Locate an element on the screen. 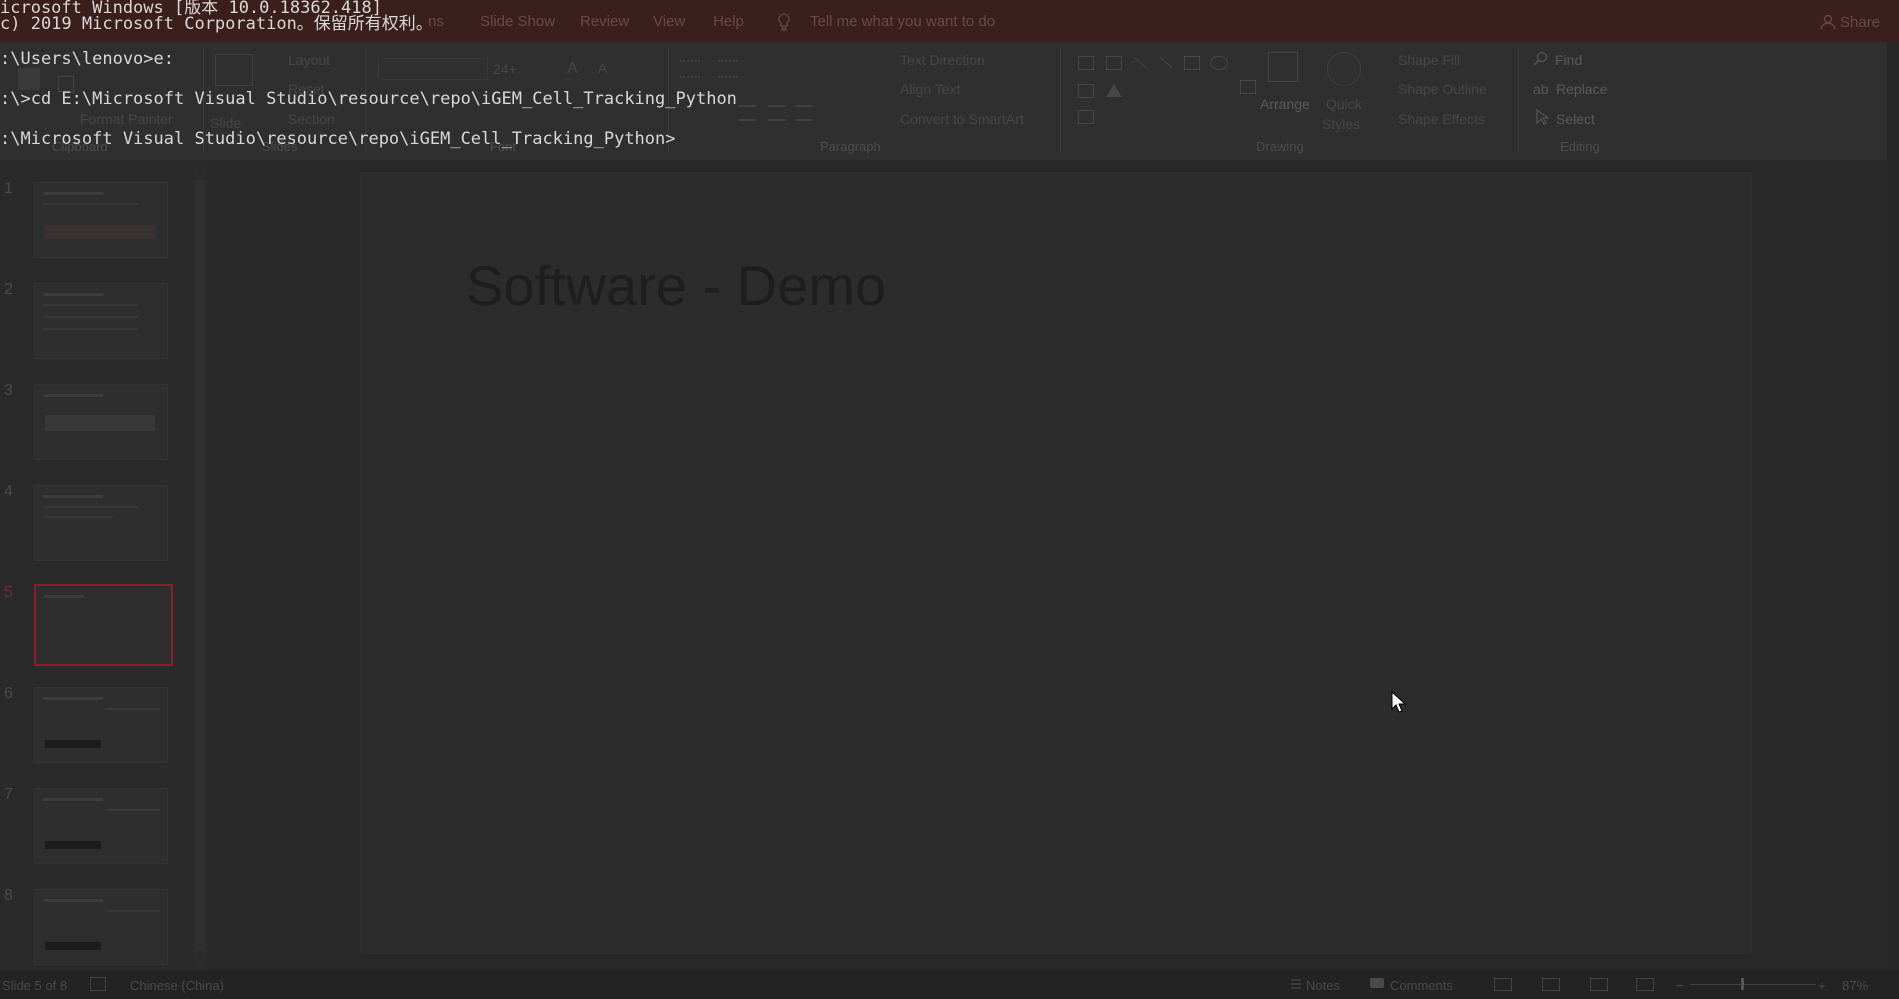  font-size-dropdown: 24+ is located at coordinates (505, 69).